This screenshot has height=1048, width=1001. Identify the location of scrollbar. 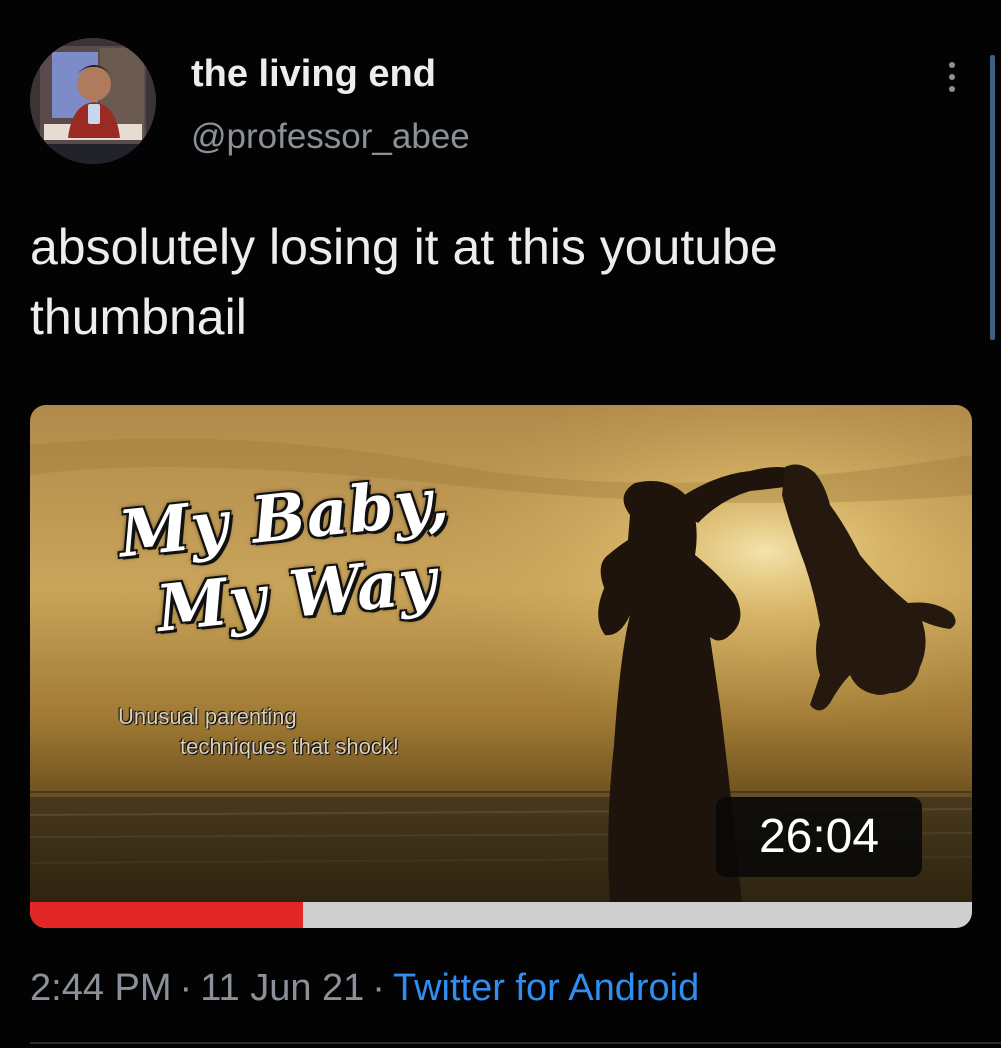
(992, 197).